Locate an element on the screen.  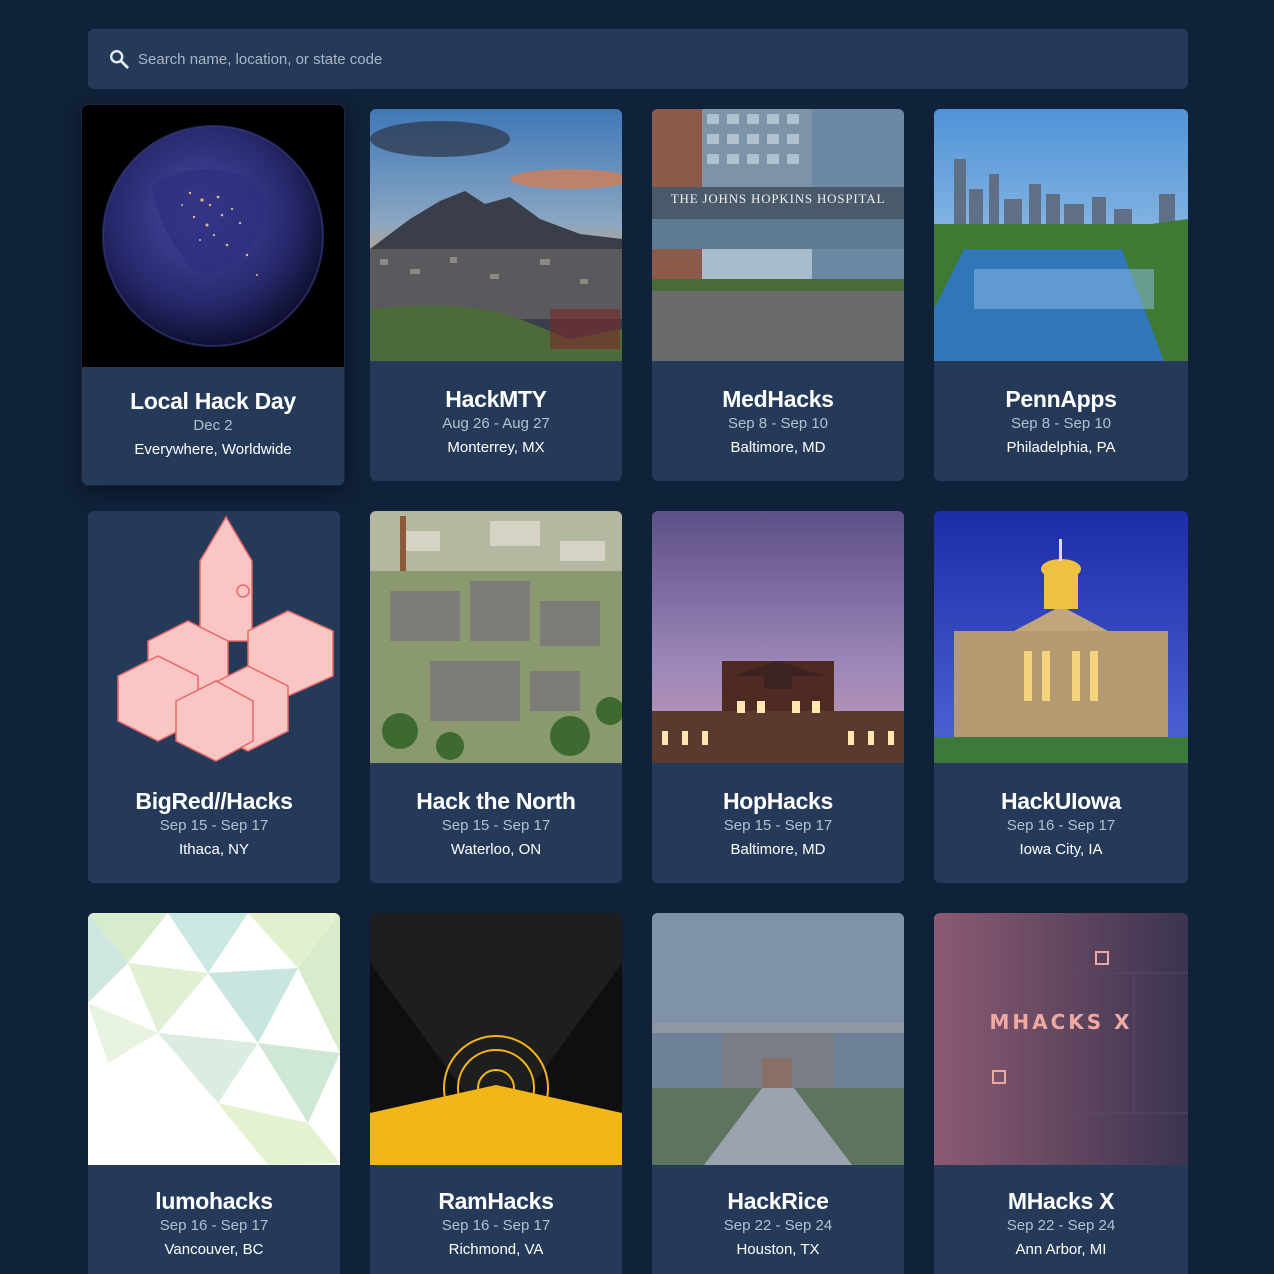
event-name: MHacks X is located at coordinates (1061, 1201).